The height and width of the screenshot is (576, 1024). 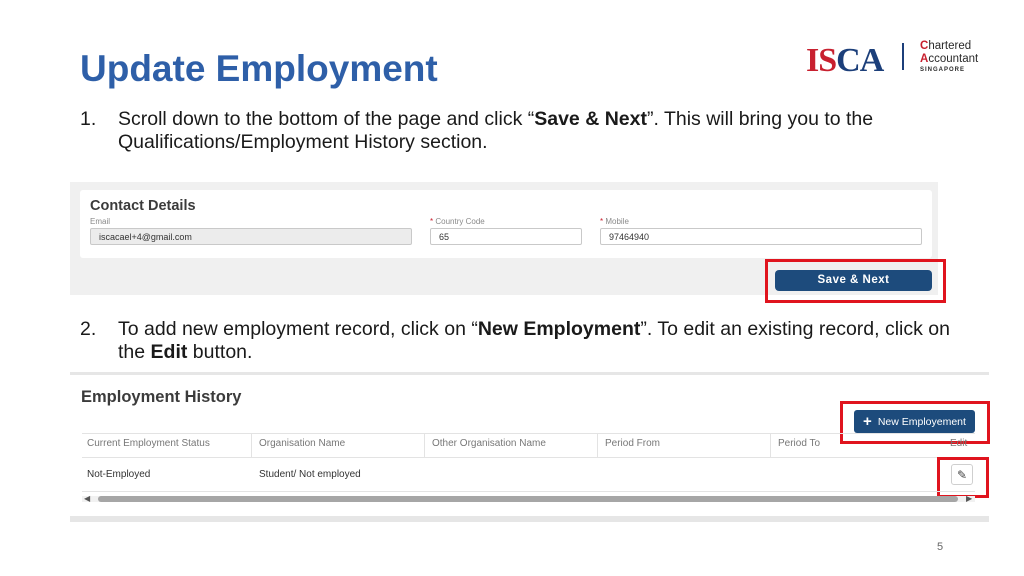 I want to click on logo-text: Chartered Accountant SINGAPORE, so click(x=949, y=56).